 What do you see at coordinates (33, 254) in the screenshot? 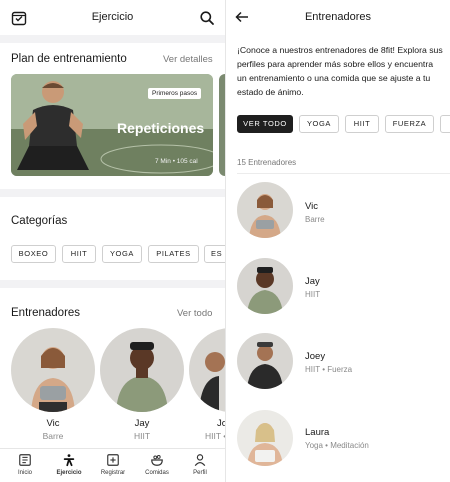
I see `category-chip-boxeo: BOXEO` at bounding box center [33, 254].